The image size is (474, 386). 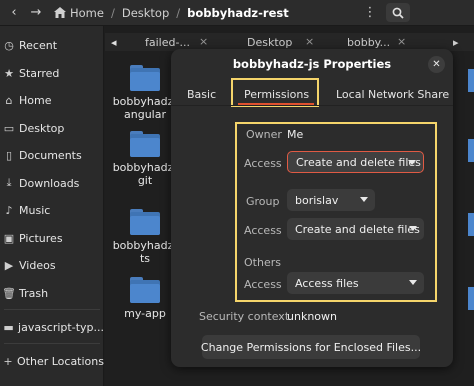 I want to click on others-access-dropdown: Access files, so click(x=355, y=283).